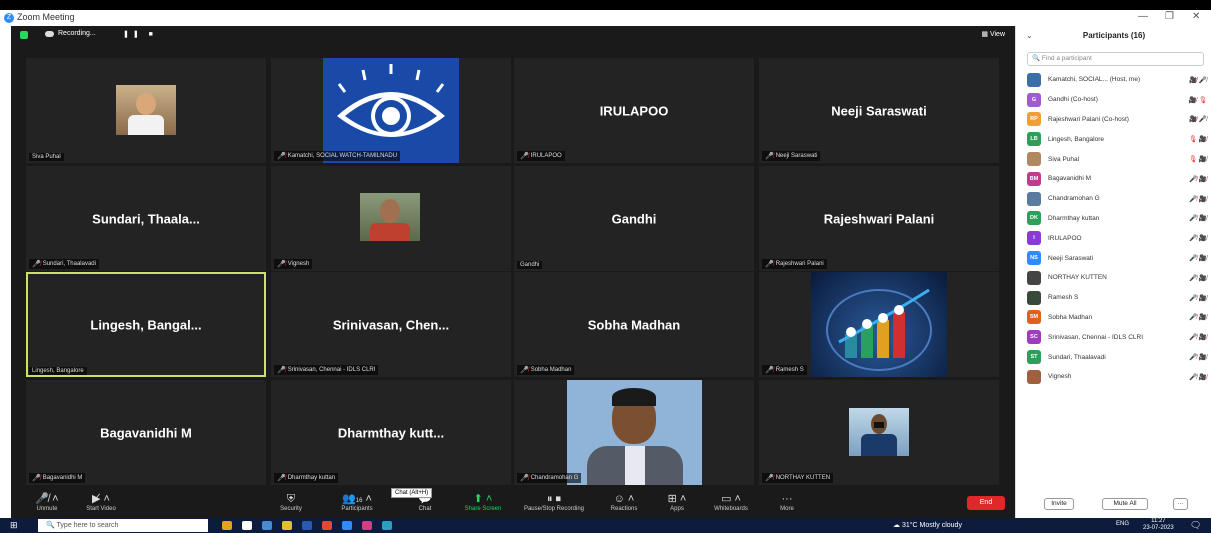  What do you see at coordinates (1117, 100) in the screenshot?
I see `participant-row: G Gandhi (Co-host) 🎥̸ 🎙` at bounding box center [1117, 100].